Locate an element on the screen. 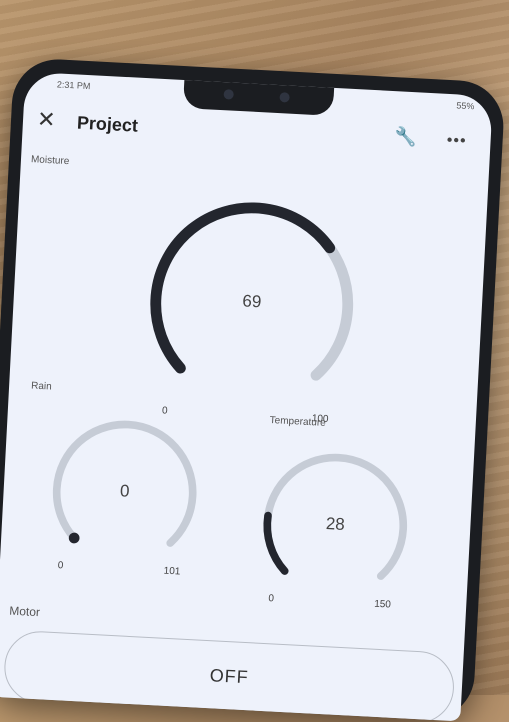 This screenshot has height=722, width=509. temperature-gauge: 28 0 150 is located at coordinates (335, 525).